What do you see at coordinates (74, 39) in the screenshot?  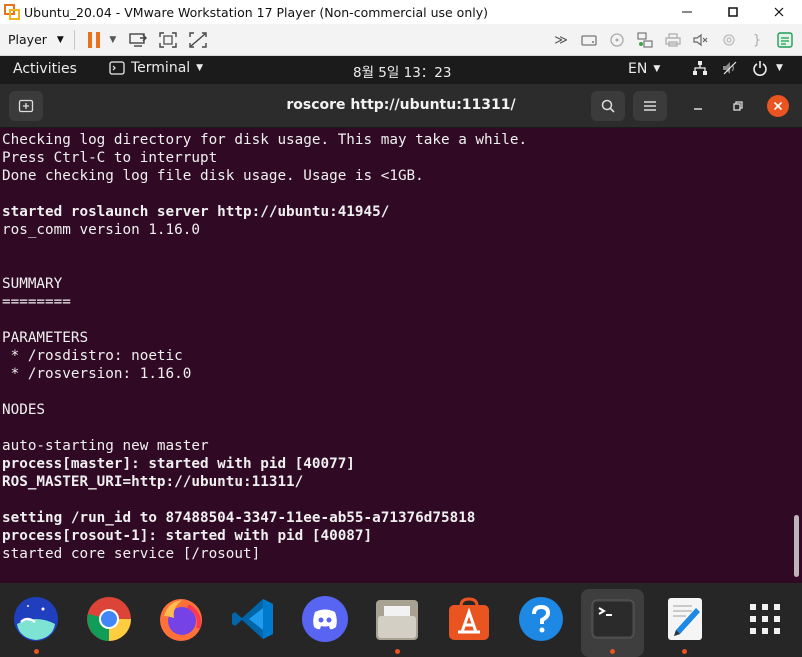 I see `toolbar-divider` at bounding box center [74, 39].